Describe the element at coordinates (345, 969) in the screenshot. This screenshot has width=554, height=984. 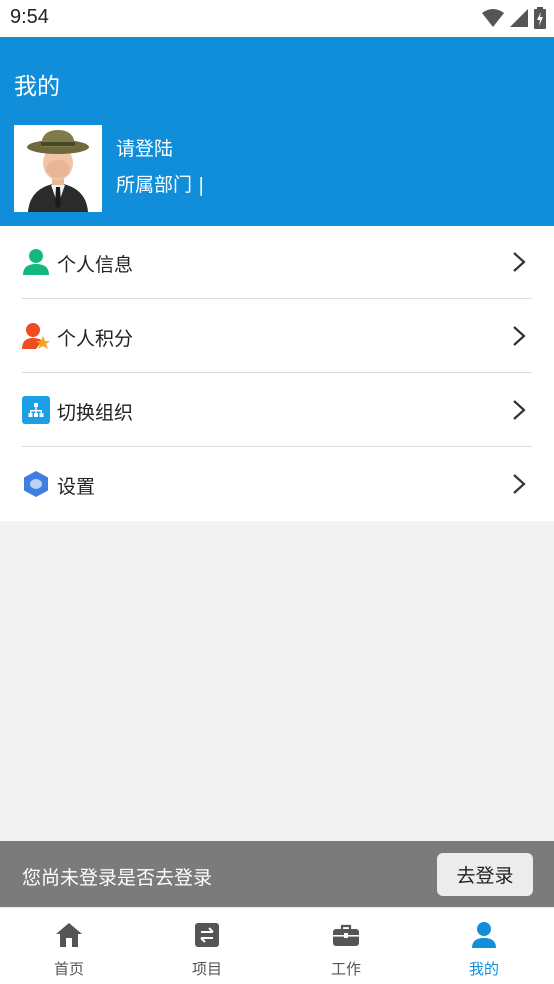
I see `tab-label: 工作` at that location.